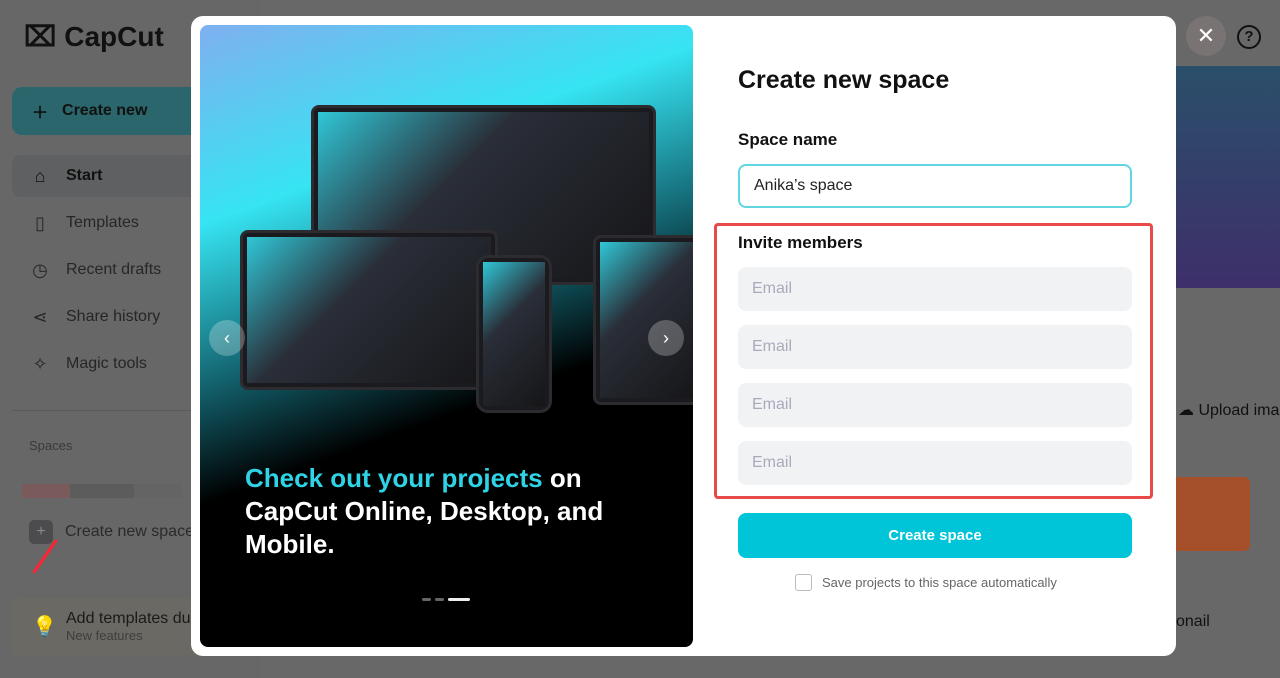 The width and height of the screenshot is (1280, 678). Describe the element at coordinates (459, 599) in the screenshot. I see `dot-active` at that location.